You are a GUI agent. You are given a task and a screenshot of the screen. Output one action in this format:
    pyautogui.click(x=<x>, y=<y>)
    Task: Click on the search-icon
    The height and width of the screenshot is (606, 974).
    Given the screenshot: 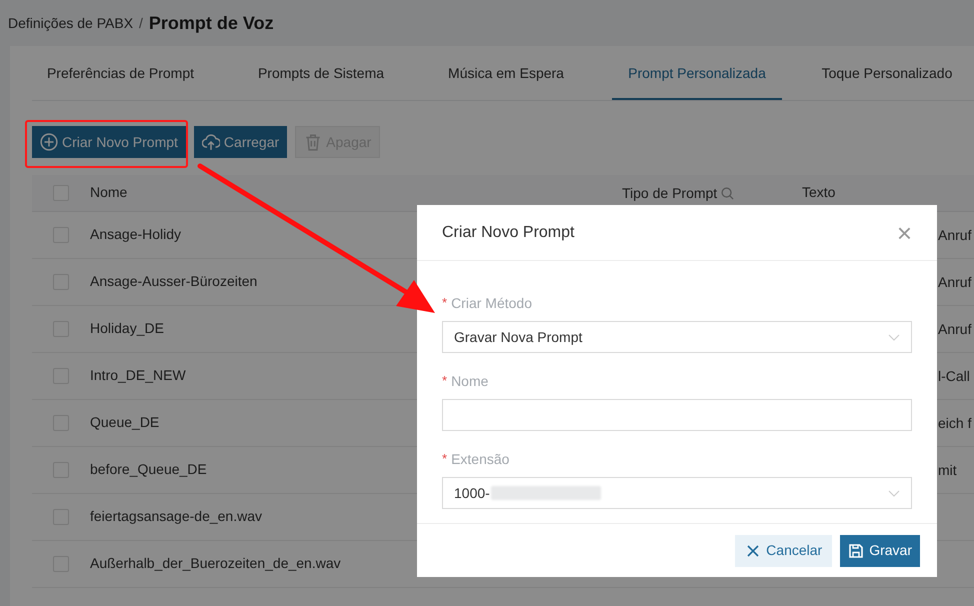 What is the action you would take?
    pyautogui.click(x=727, y=193)
    